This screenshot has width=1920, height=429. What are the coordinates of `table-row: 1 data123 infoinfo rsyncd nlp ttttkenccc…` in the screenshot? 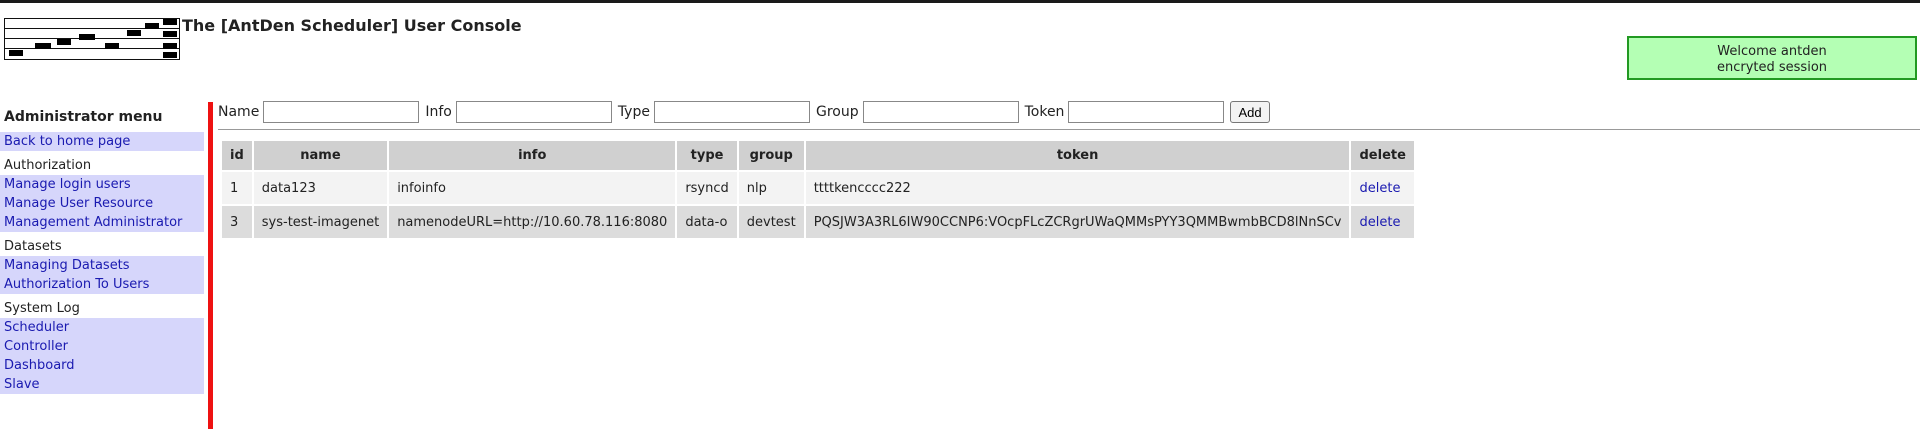 It's located at (818, 188).